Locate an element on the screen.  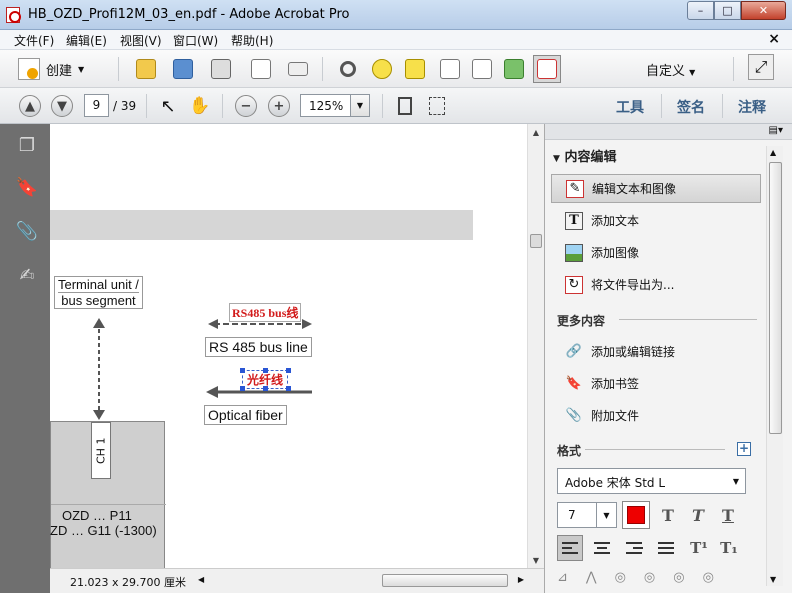
zoom-dropdown-icon: ▼ is located at coordinates (359, 105).